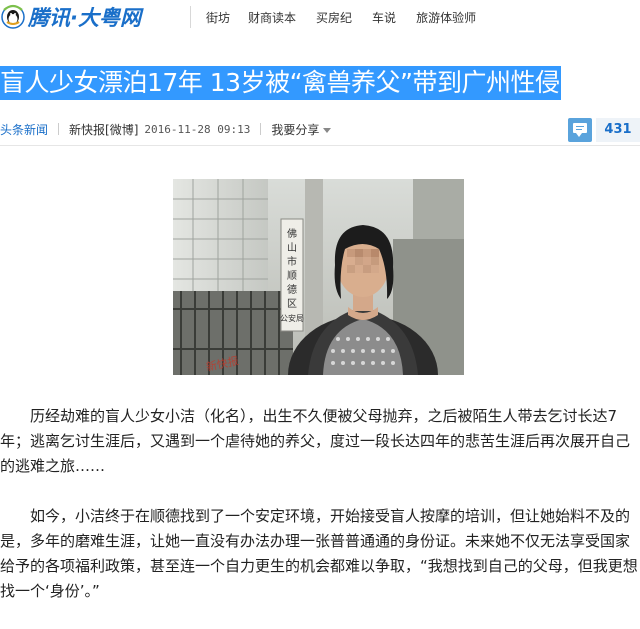 The height and width of the screenshot is (629, 640). What do you see at coordinates (292, 318) in the screenshot?
I see `svg-text: 公安局` at bounding box center [292, 318].